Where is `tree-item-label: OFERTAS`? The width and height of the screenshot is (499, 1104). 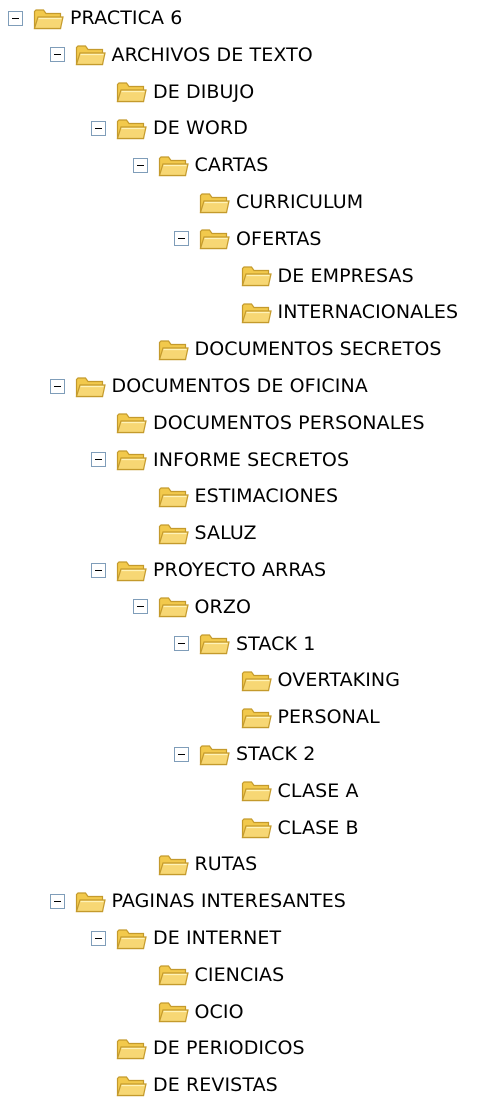 tree-item-label: OFERTAS is located at coordinates (279, 239).